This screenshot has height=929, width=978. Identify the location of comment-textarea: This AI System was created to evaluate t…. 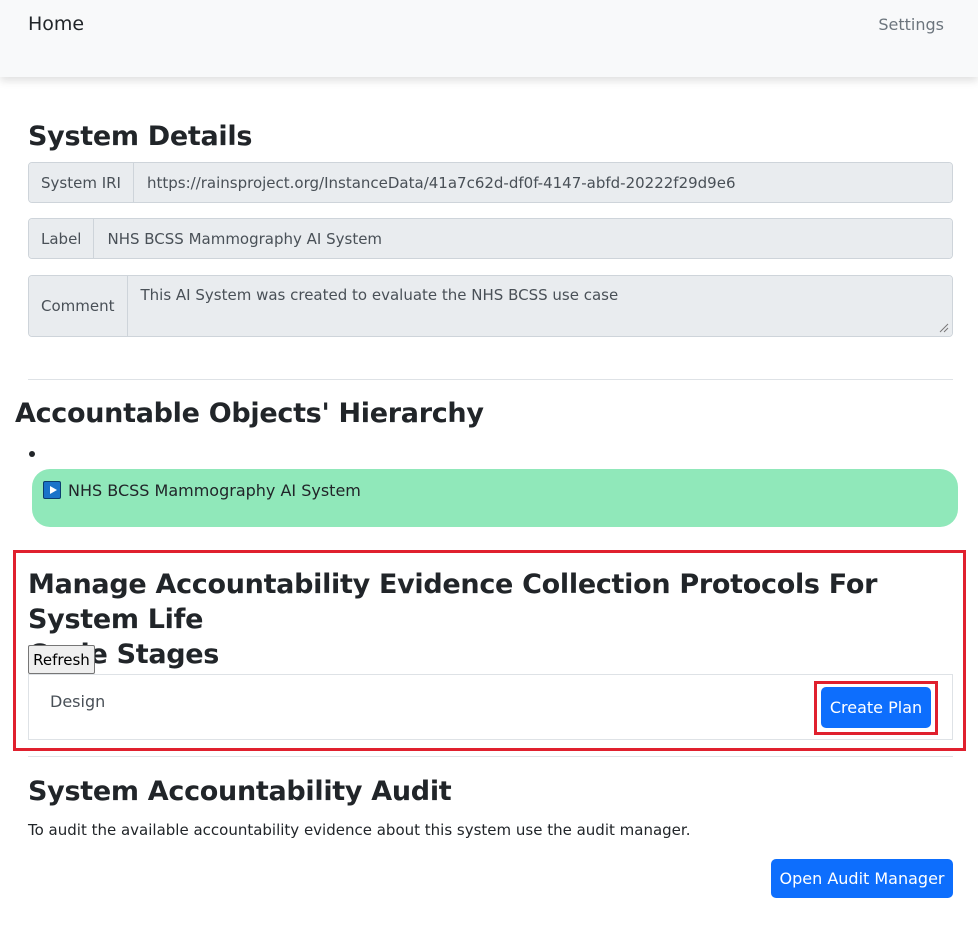
(539, 306).